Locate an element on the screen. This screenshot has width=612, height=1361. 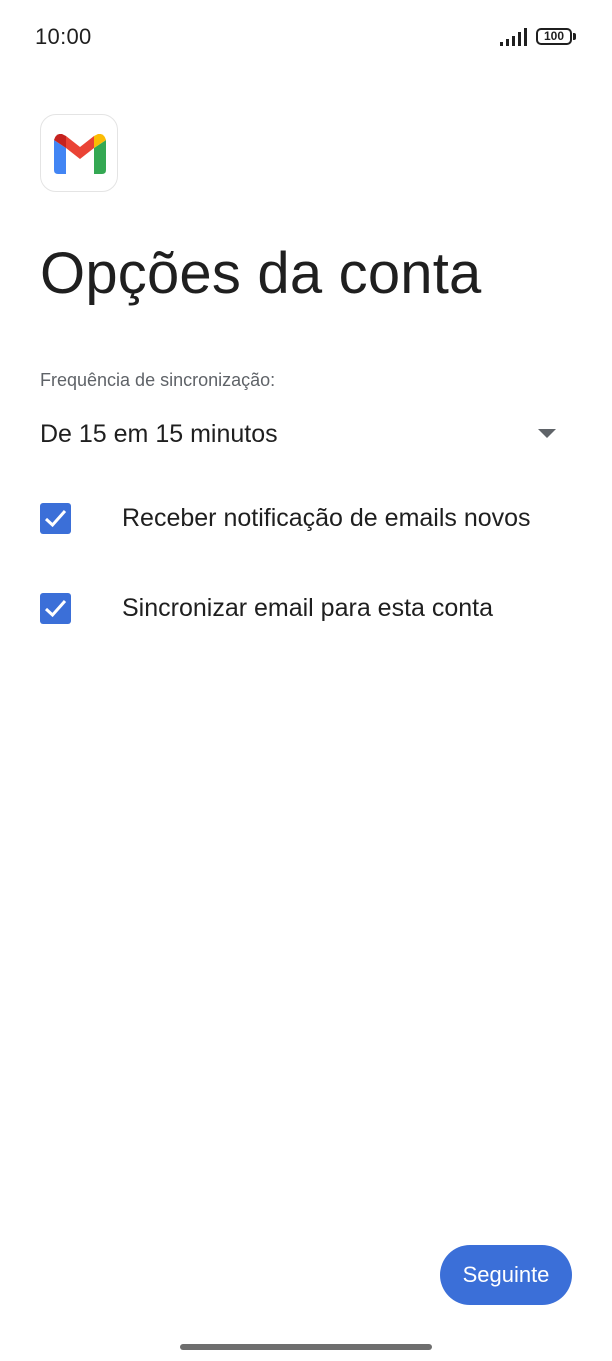
battery-icon: 100 is located at coordinates (554, 36).